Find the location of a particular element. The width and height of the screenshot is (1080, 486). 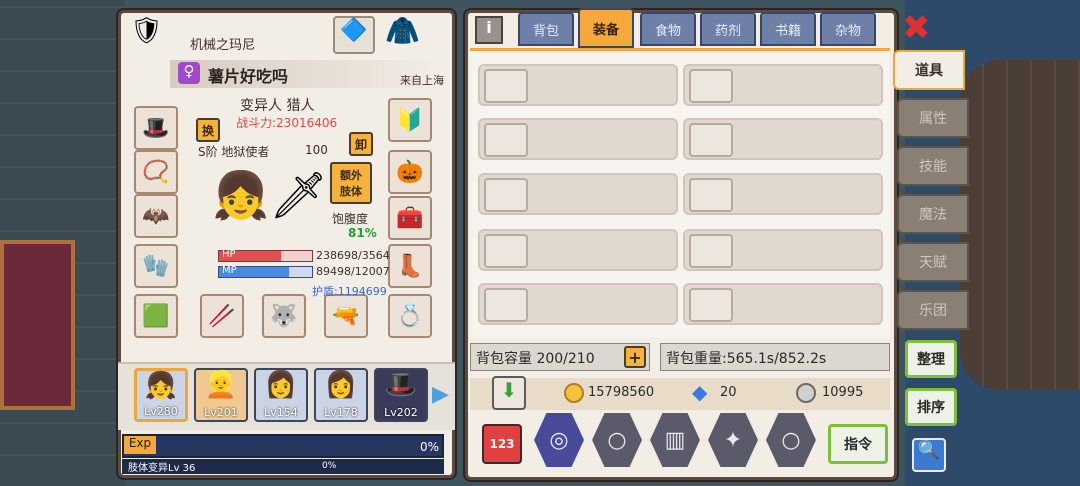

mutation-percent: 0% is located at coordinates (329, 466).